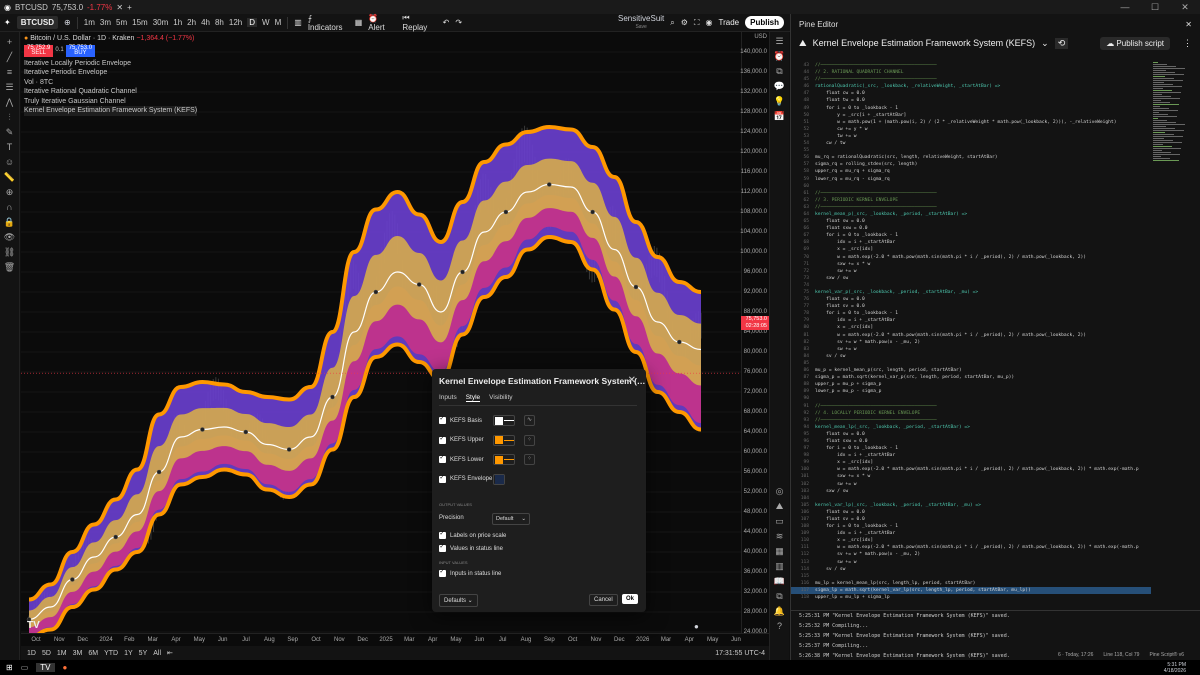 This screenshot has width=1200, height=675. What do you see at coordinates (328, 23) in the screenshot?
I see `indicators-button: ⨍ Indicators` at bounding box center [328, 23].